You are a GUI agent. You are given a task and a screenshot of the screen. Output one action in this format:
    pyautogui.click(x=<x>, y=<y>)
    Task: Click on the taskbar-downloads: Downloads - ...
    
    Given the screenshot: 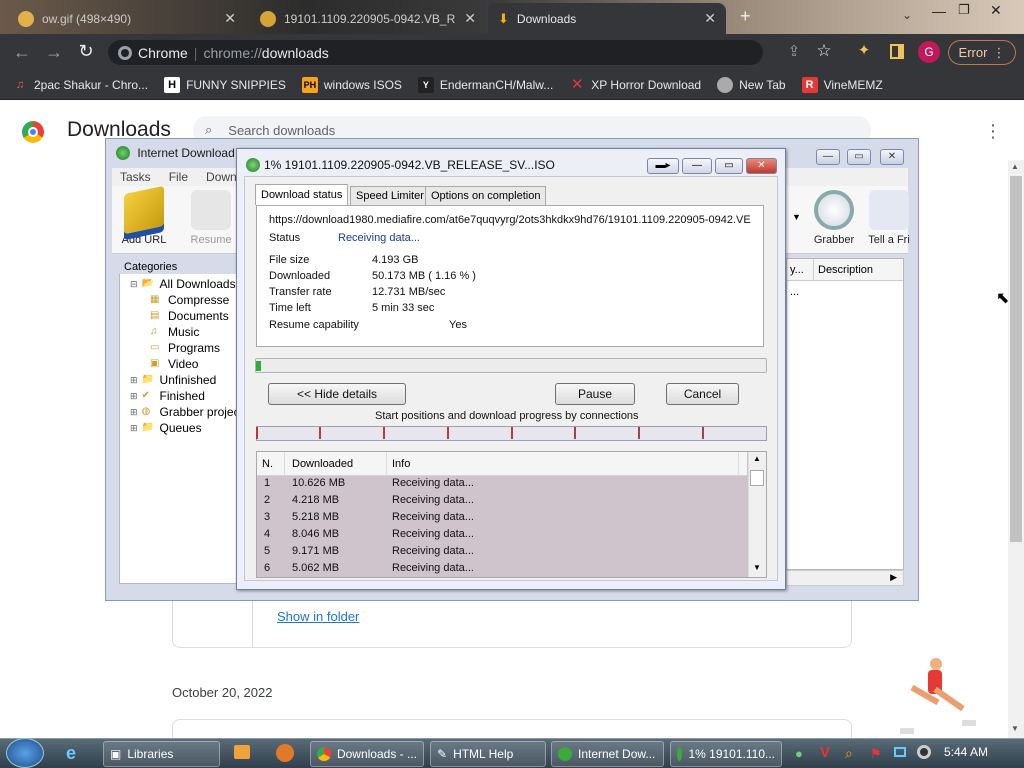 What is the action you would take?
    pyautogui.click(x=367, y=754)
    